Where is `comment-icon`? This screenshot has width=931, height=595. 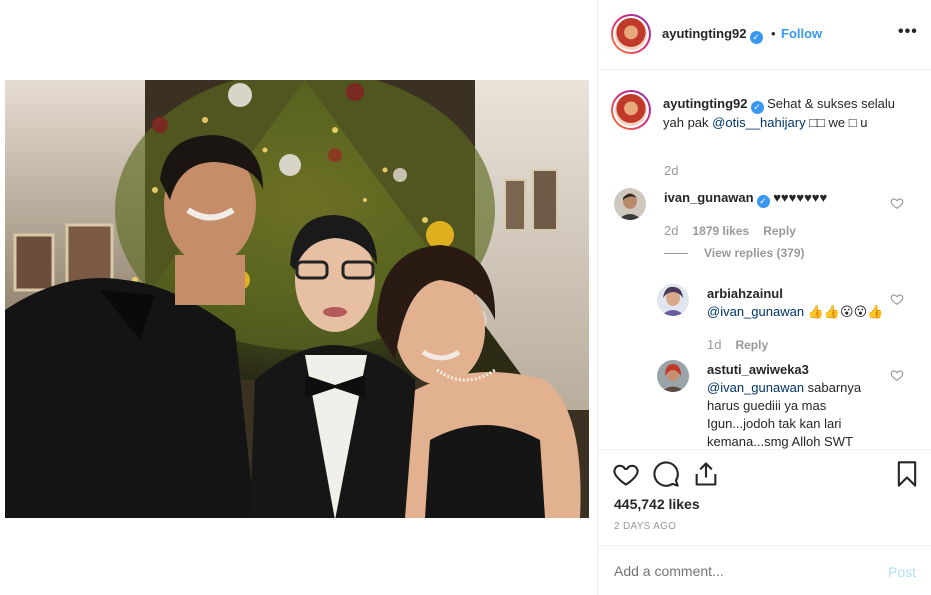
comment-icon is located at coordinates (666, 474).